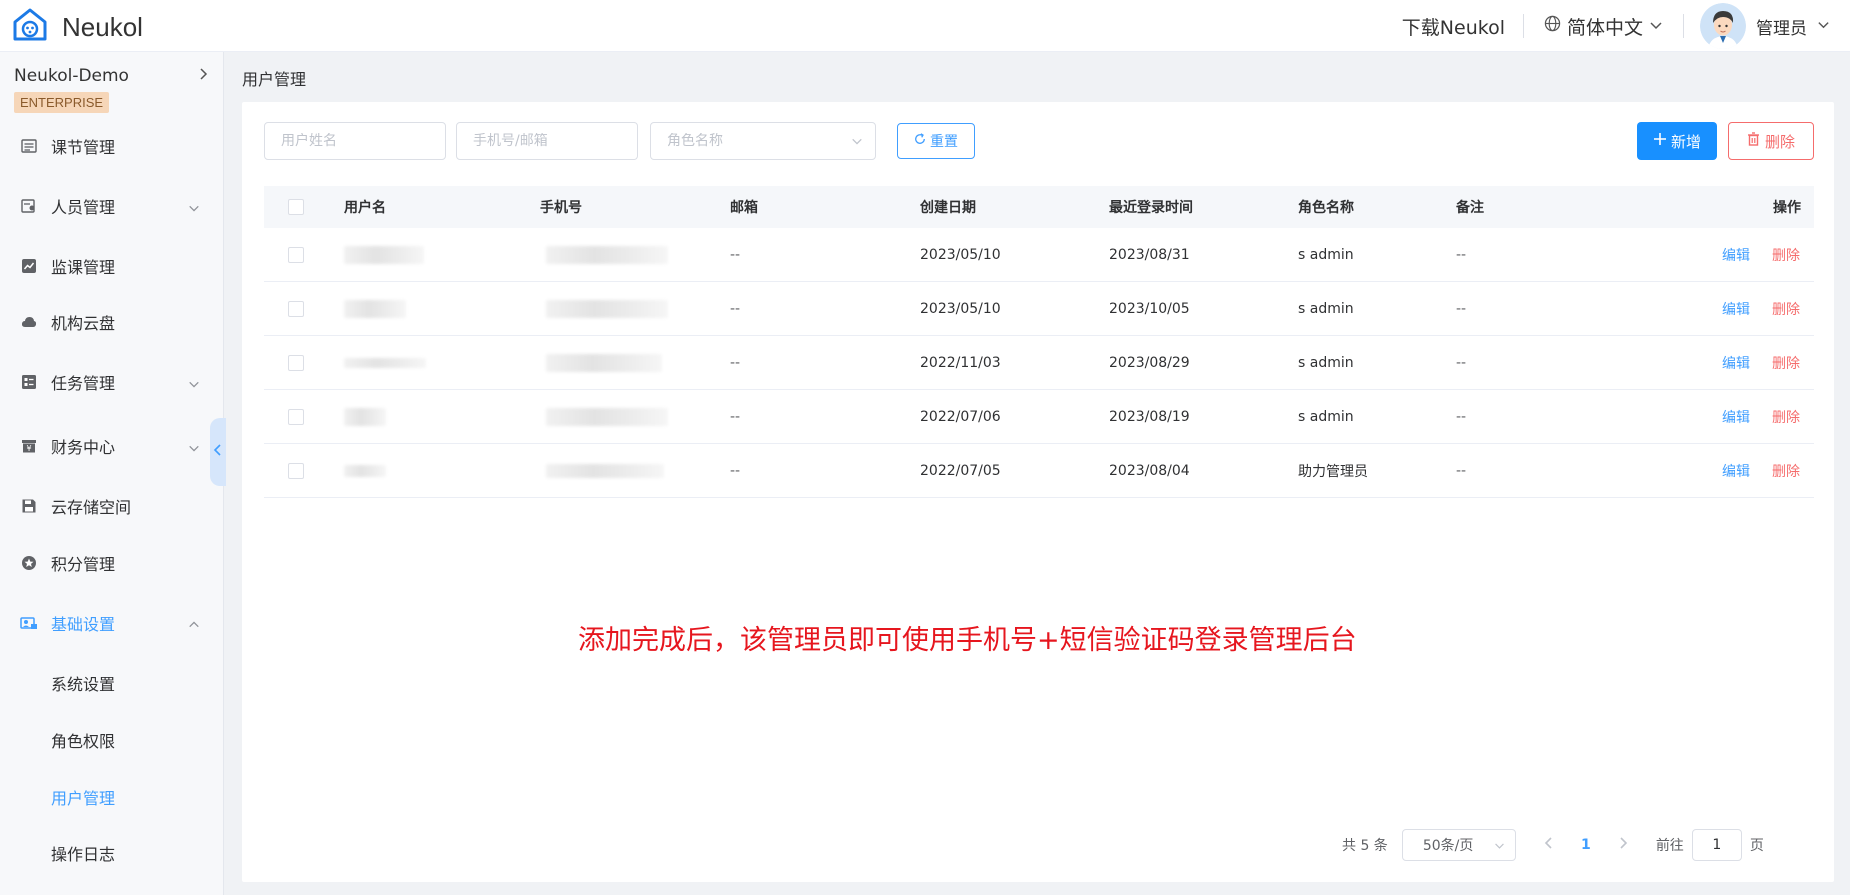 The image size is (1850, 895). What do you see at coordinates (29, 506) in the screenshot?
I see `save-disk-icon` at bounding box center [29, 506].